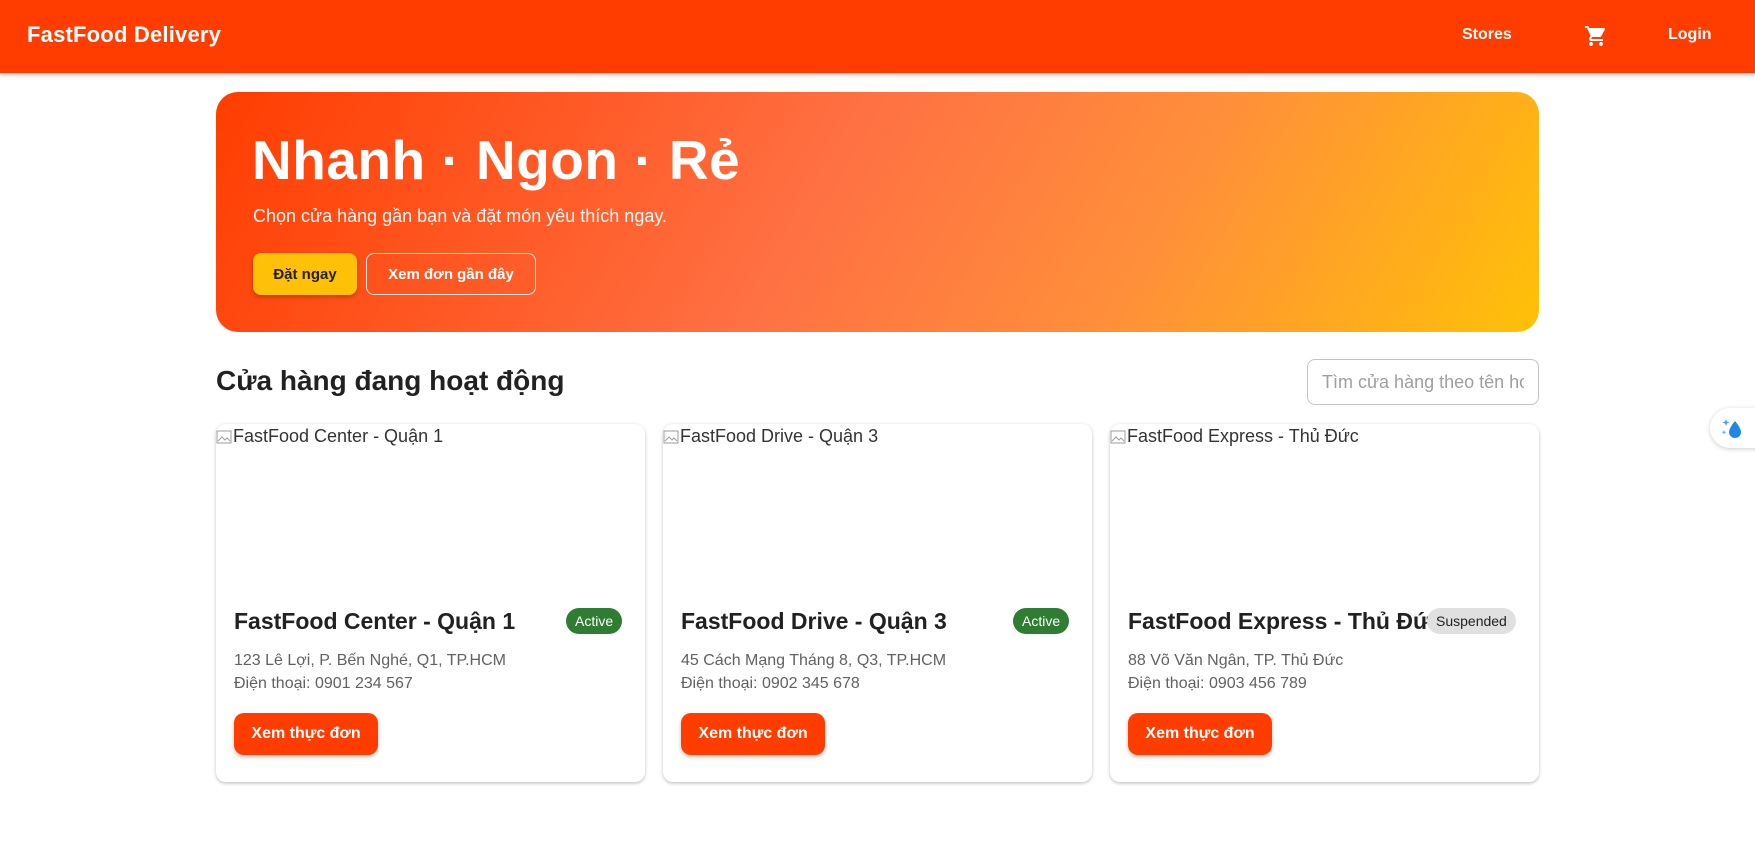 Image resolution: width=1755 pixels, height=848 pixels. I want to click on shopping-cart-icon, so click(1596, 36).